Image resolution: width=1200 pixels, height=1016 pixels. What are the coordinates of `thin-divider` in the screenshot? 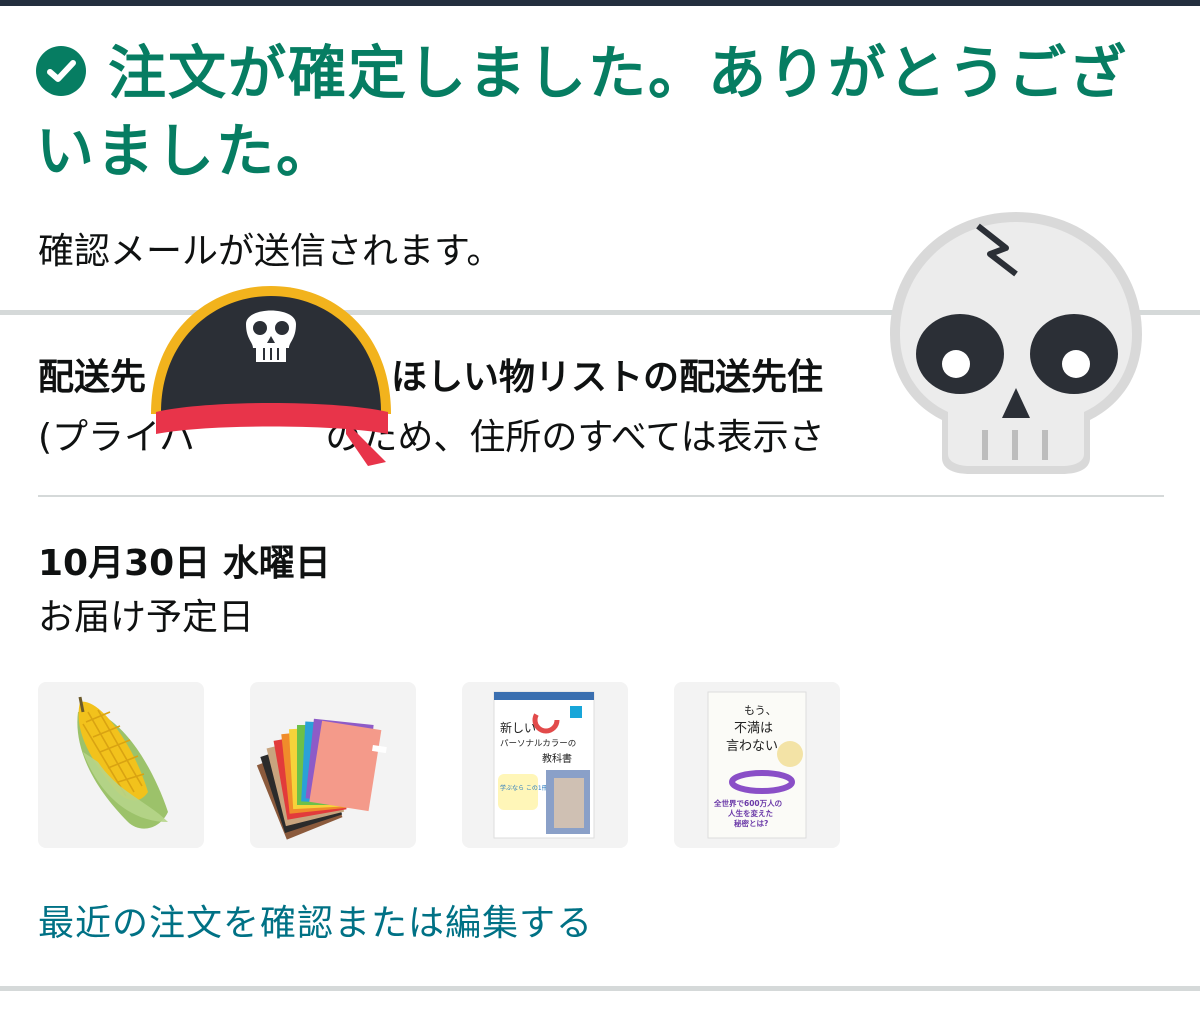 It's located at (601, 496).